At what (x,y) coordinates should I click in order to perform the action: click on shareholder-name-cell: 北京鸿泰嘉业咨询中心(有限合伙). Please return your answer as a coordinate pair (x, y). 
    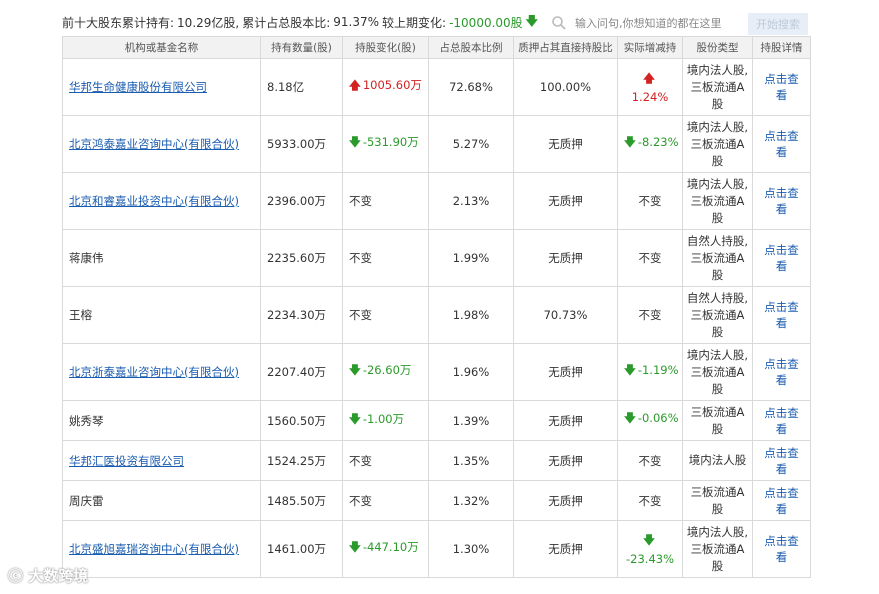
    Looking at the image, I should click on (161, 144).